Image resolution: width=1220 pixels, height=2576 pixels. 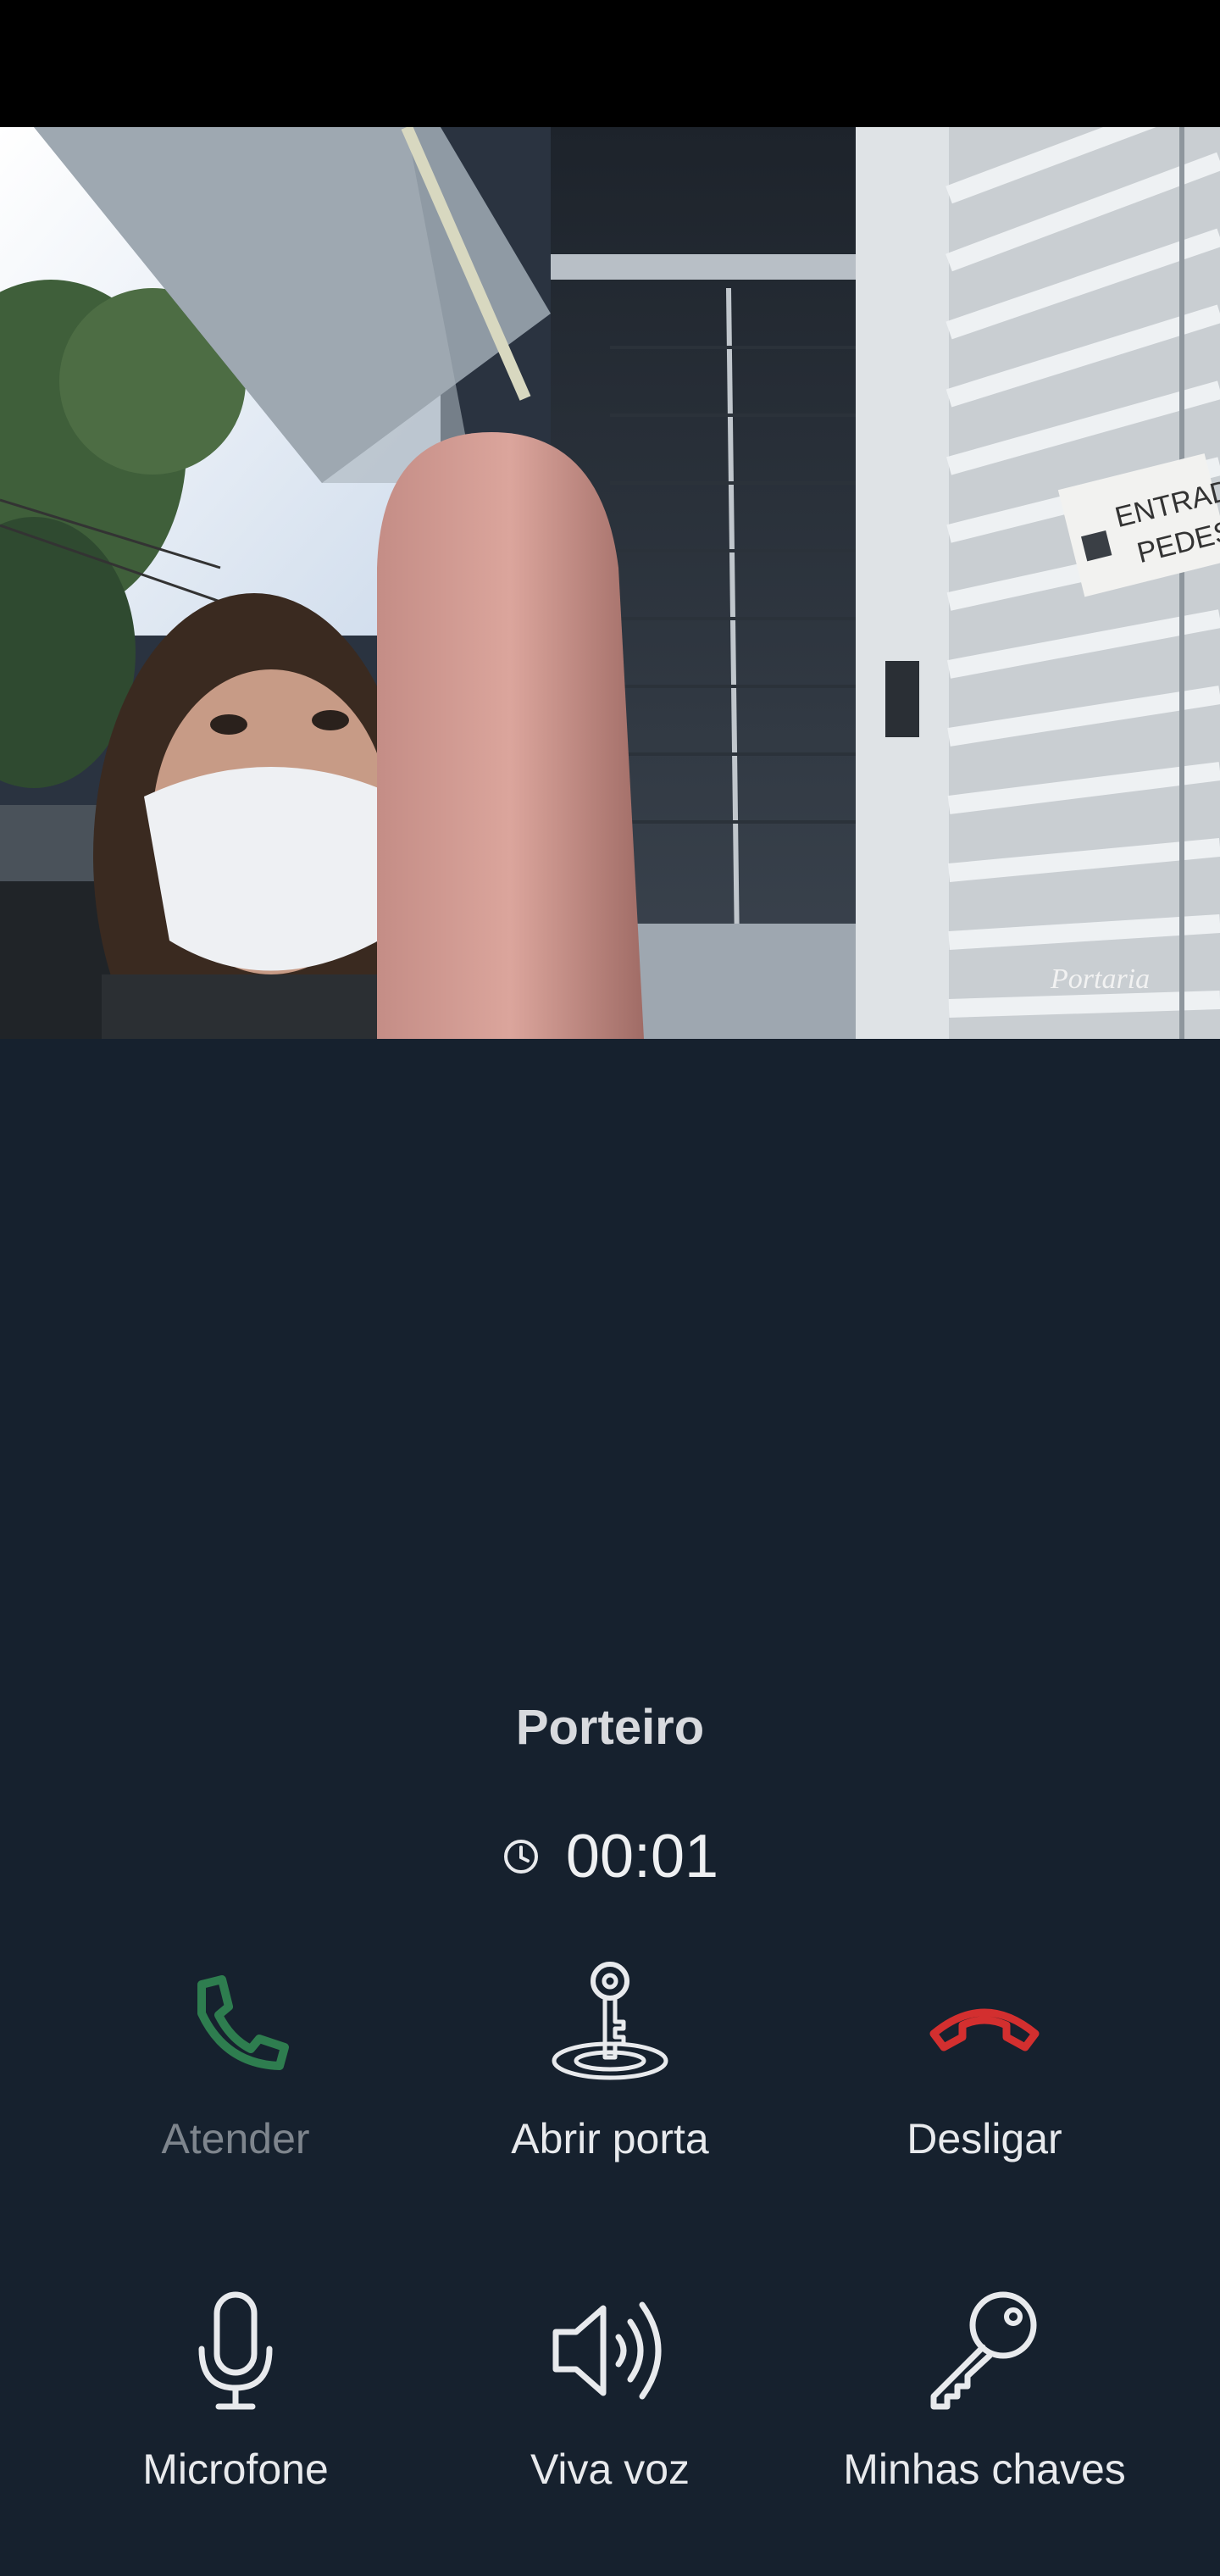 What do you see at coordinates (235, 2076) in the screenshot?
I see `answer-button: Atender` at bounding box center [235, 2076].